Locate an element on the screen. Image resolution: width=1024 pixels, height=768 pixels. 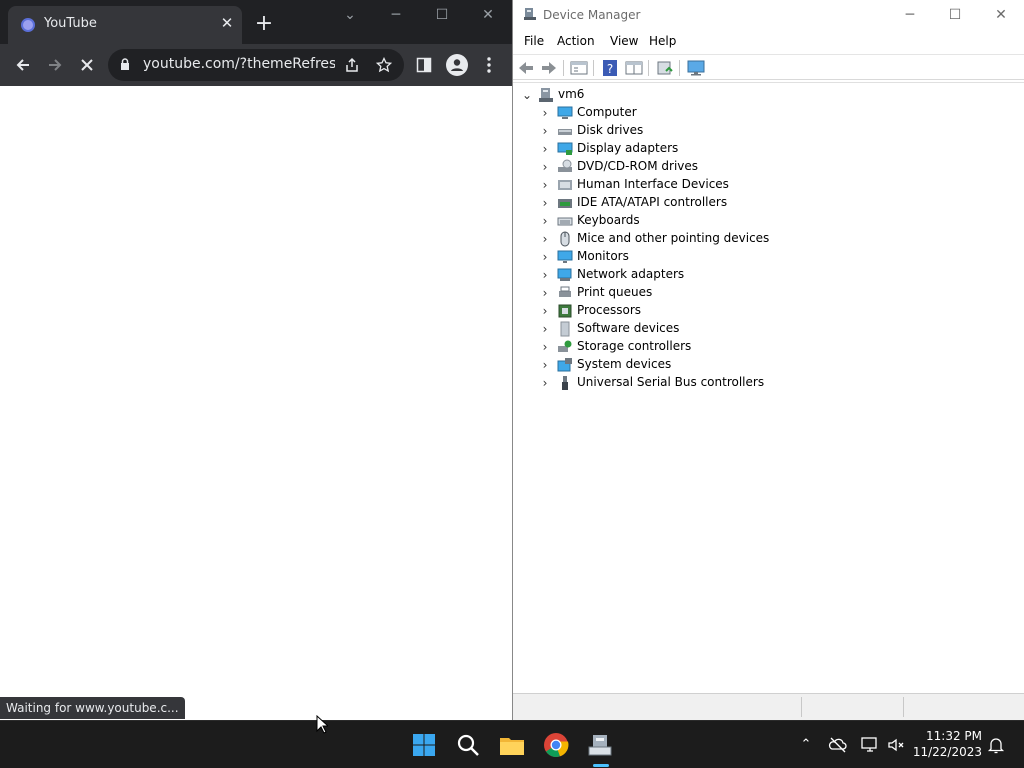
tab-youtube: YouTube ✕ is located at coordinates (125, 25).